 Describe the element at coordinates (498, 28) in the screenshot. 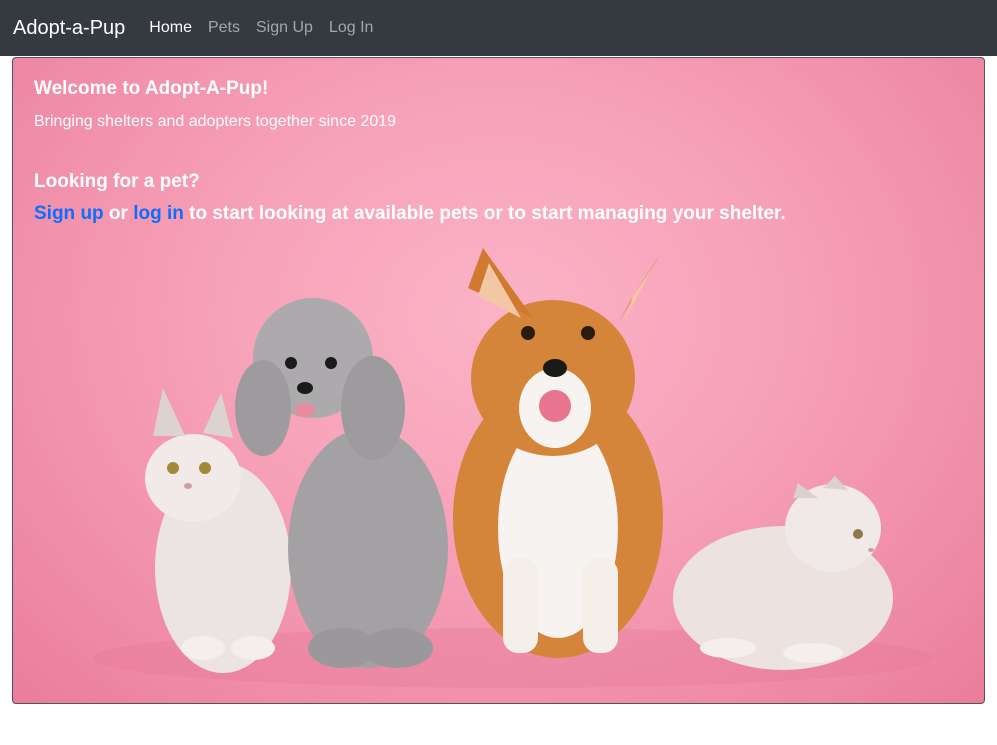

I see `top-navbar: Adopt-a-Pup Home Pets Sign Up Log In` at that location.